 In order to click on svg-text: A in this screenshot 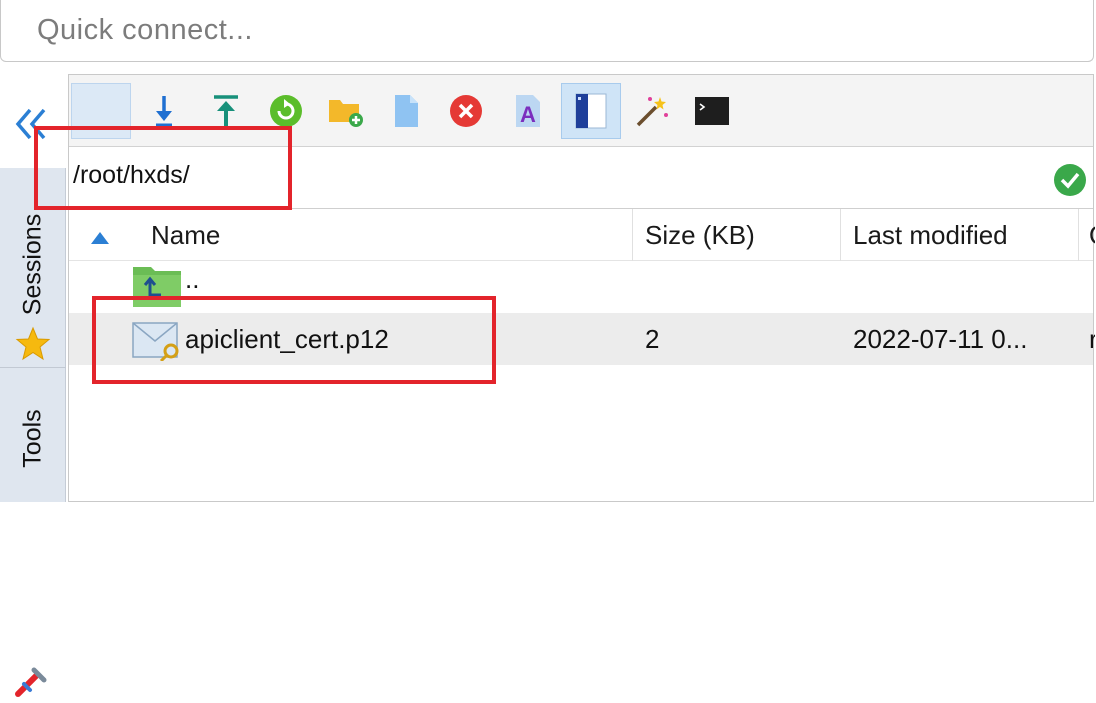, I will do `click(528, 114)`.